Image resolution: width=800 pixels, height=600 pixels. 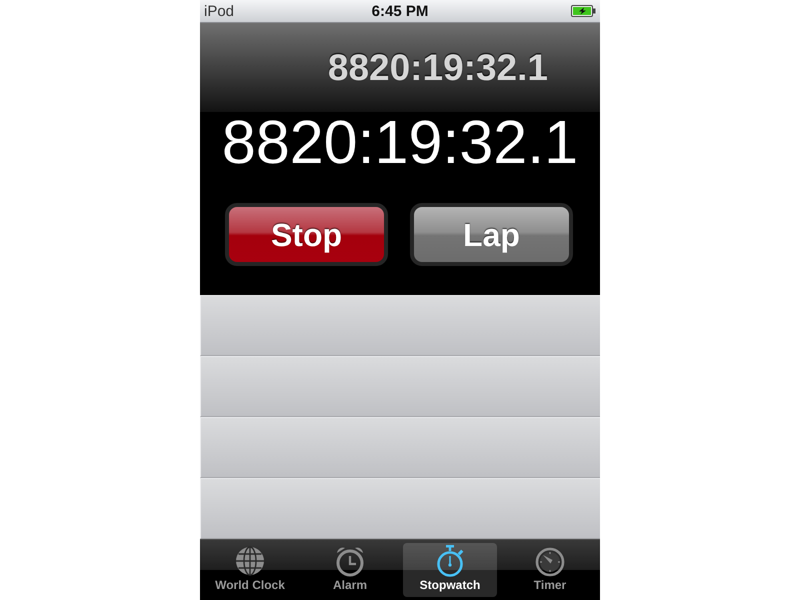 What do you see at coordinates (306, 234) in the screenshot?
I see `stop-button: Stop` at bounding box center [306, 234].